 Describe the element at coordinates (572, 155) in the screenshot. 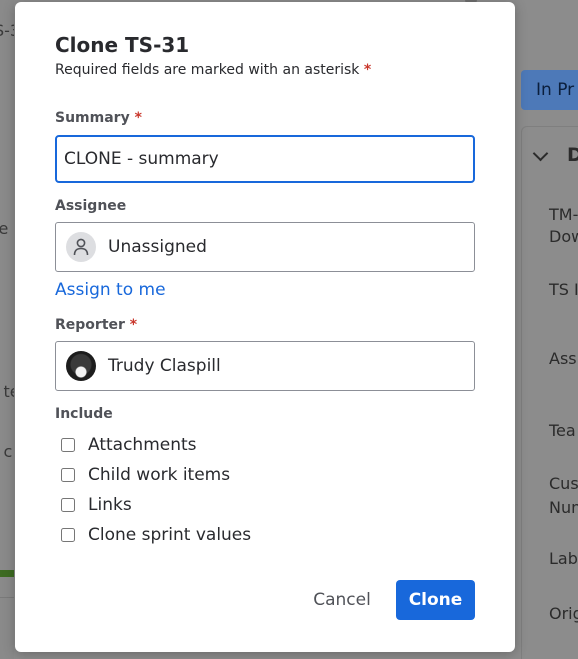

I see `background-details-heading: D` at that location.